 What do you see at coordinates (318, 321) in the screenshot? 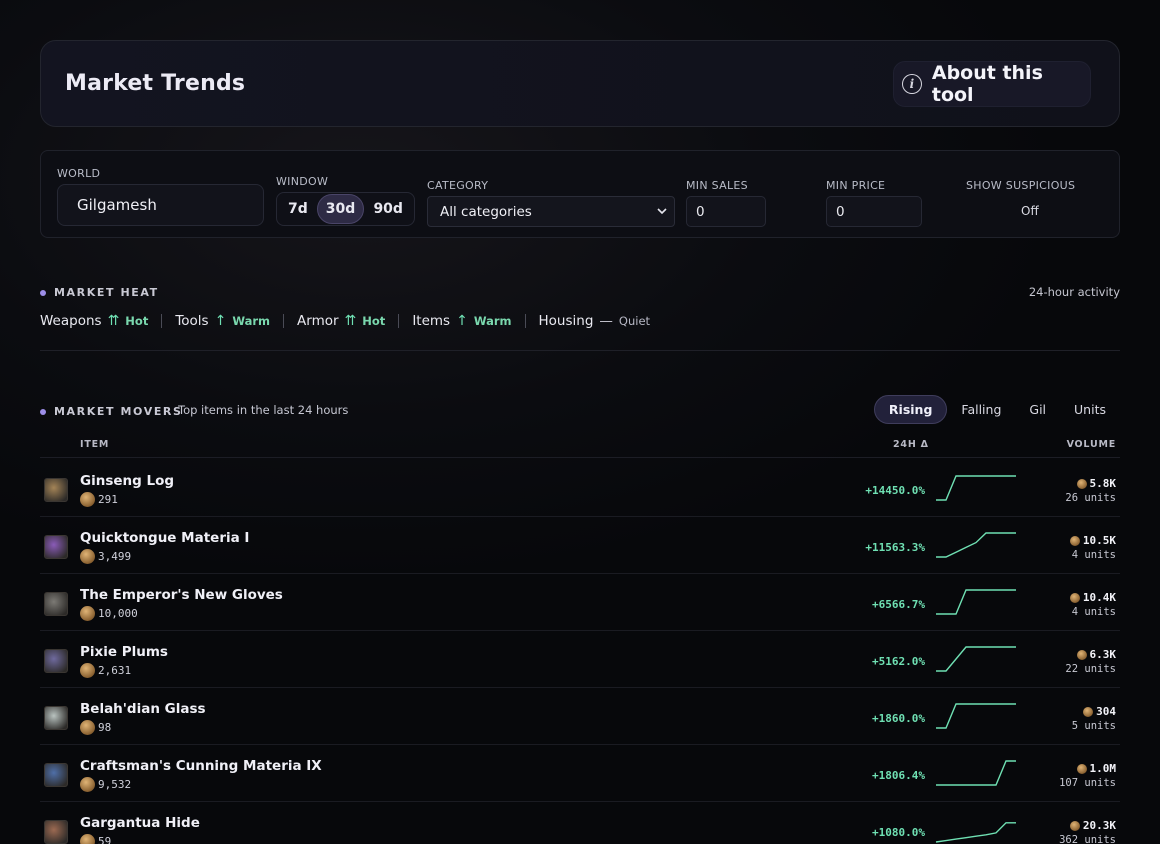
I see `heat-category: Armor` at bounding box center [318, 321].